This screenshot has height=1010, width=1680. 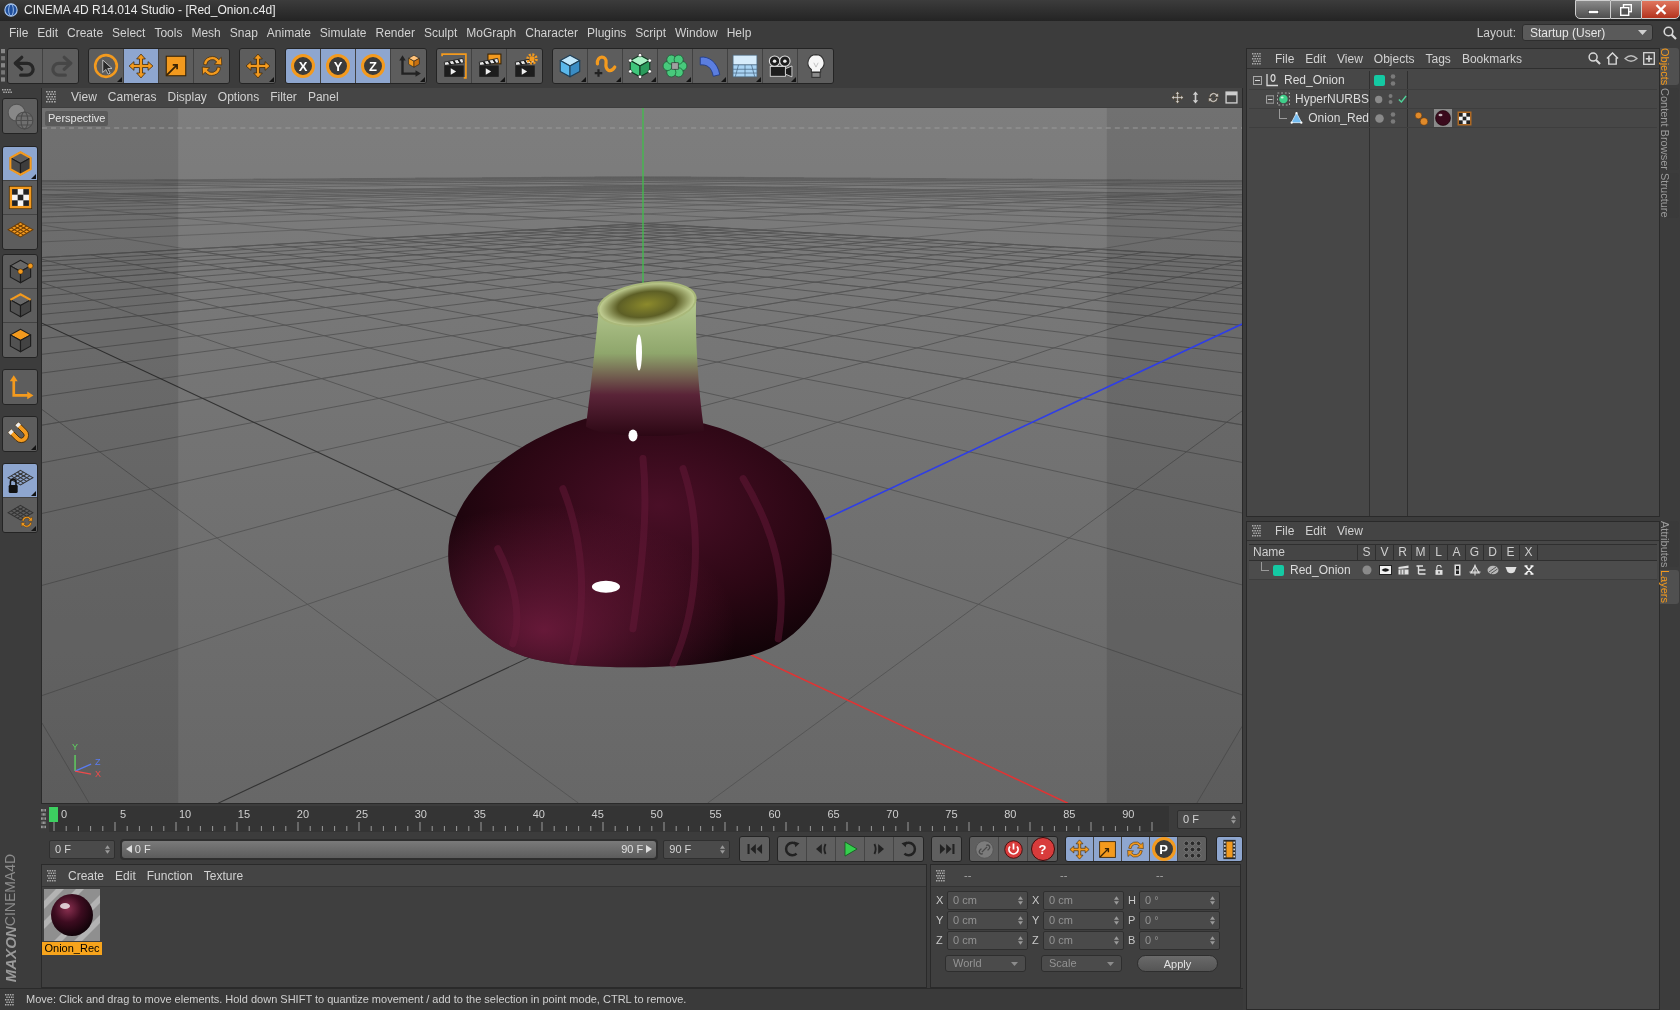 What do you see at coordinates (283, 97) in the screenshot?
I see `menu-item: Filter` at bounding box center [283, 97].